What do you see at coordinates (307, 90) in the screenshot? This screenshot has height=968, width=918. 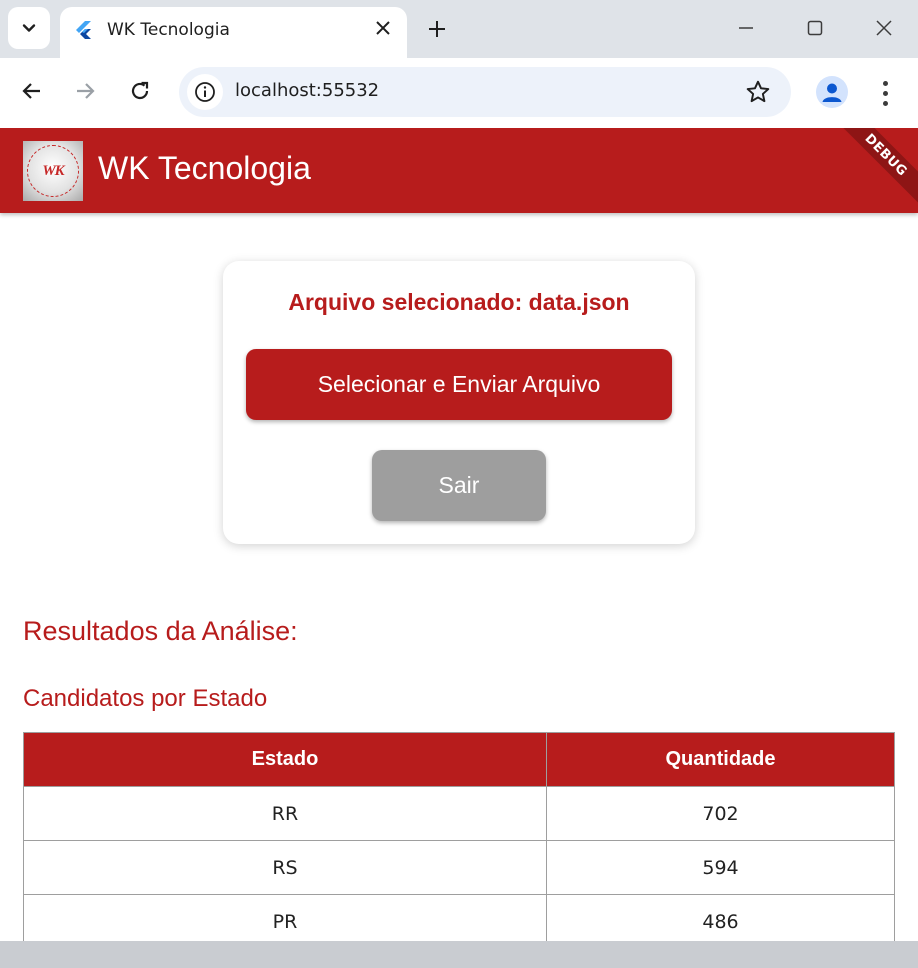 I see `url-text: localhost:55532` at bounding box center [307, 90].